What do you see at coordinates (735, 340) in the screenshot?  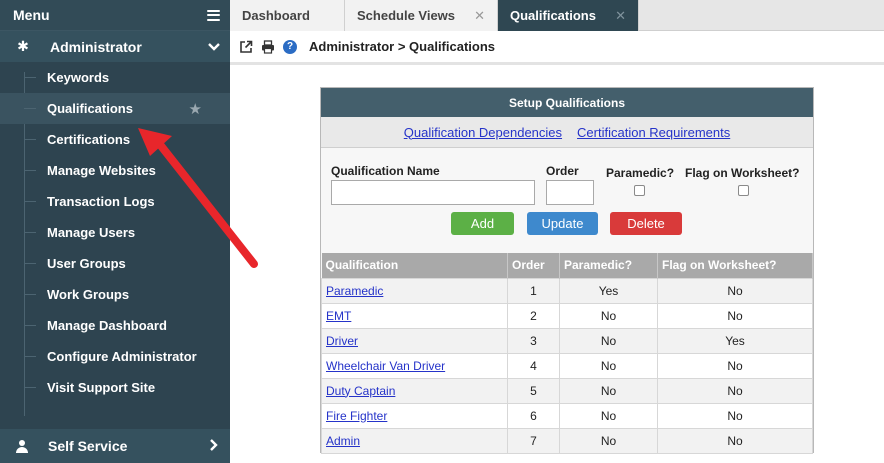 I see `cell-flag-on-worksheet: Yes` at bounding box center [735, 340].